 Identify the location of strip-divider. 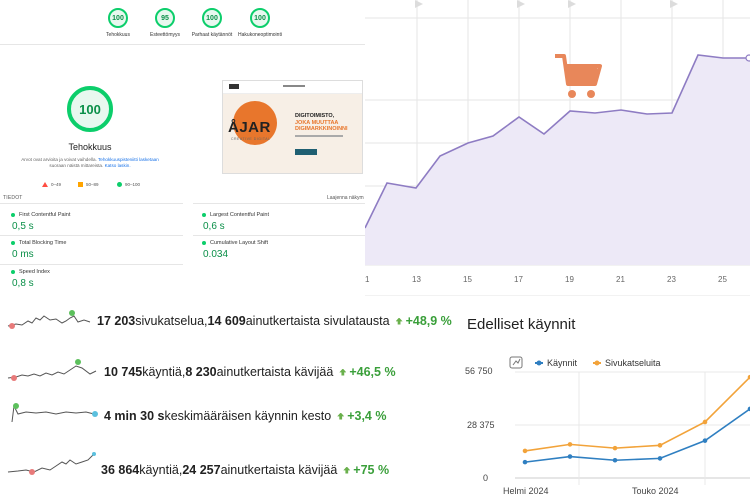
(182, 44).